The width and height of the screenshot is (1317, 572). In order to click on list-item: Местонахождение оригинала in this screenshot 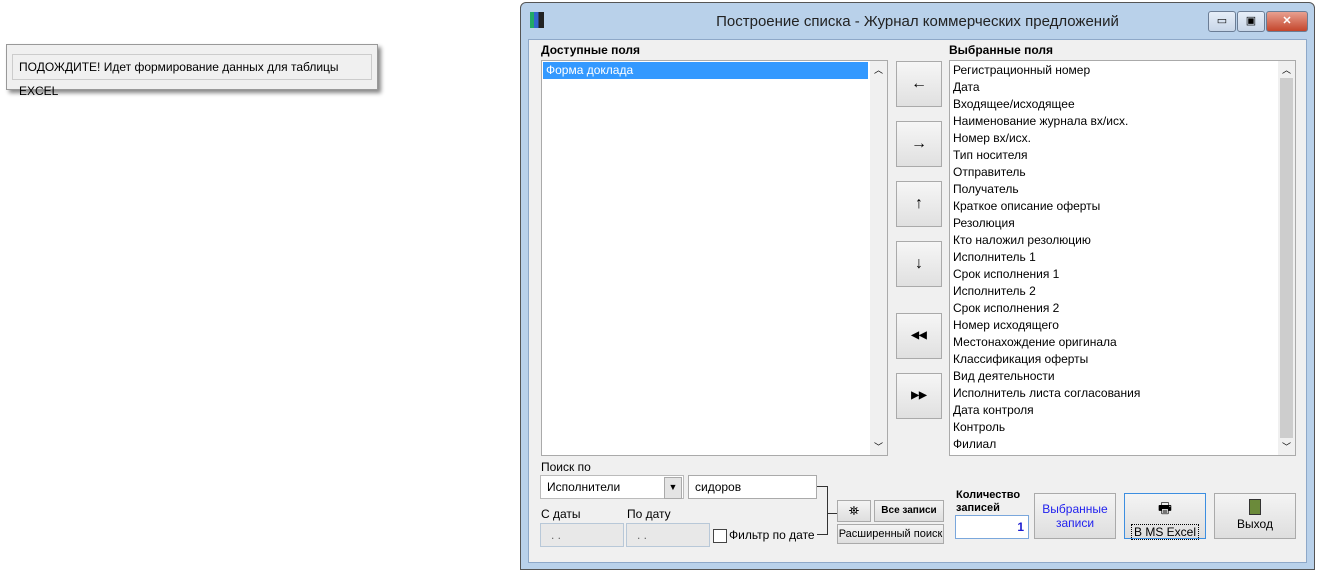, I will do `click(1122, 342)`.